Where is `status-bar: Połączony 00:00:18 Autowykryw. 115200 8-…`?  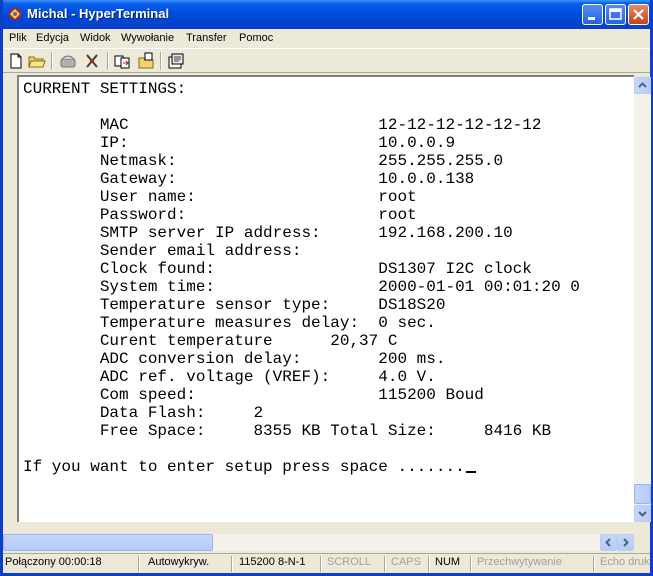 status-bar: Połączony 00:00:18 Autowykryw. 115200 8-… is located at coordinates (326, 563).